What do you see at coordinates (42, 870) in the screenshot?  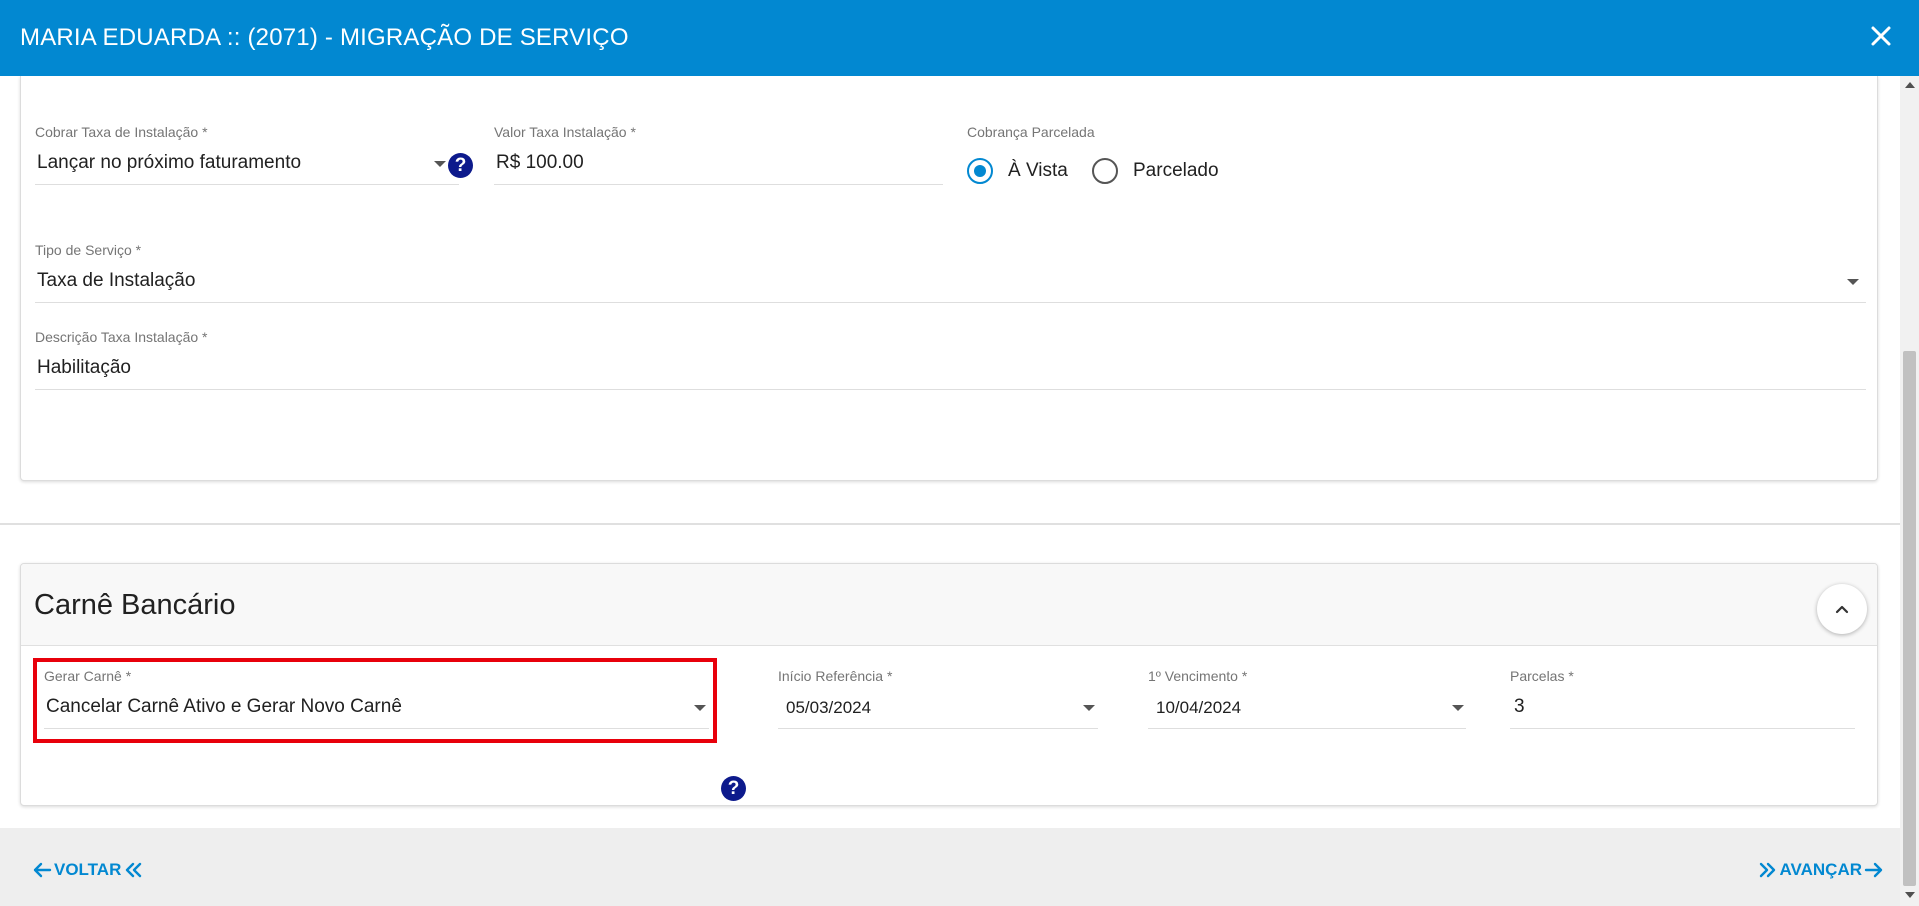 I see `arrow-left-icon` at bounding box center [42, 870].